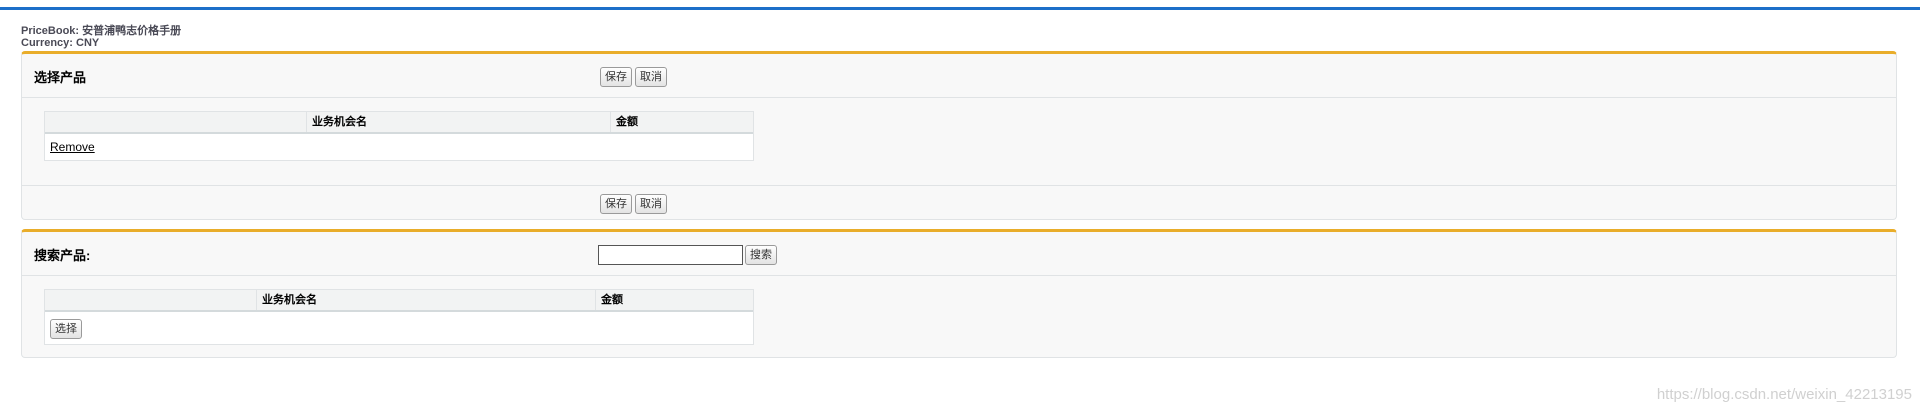  Describe the element at coordinates (66, 329) in the screenshot. I see `select-button: 选择` at that location.